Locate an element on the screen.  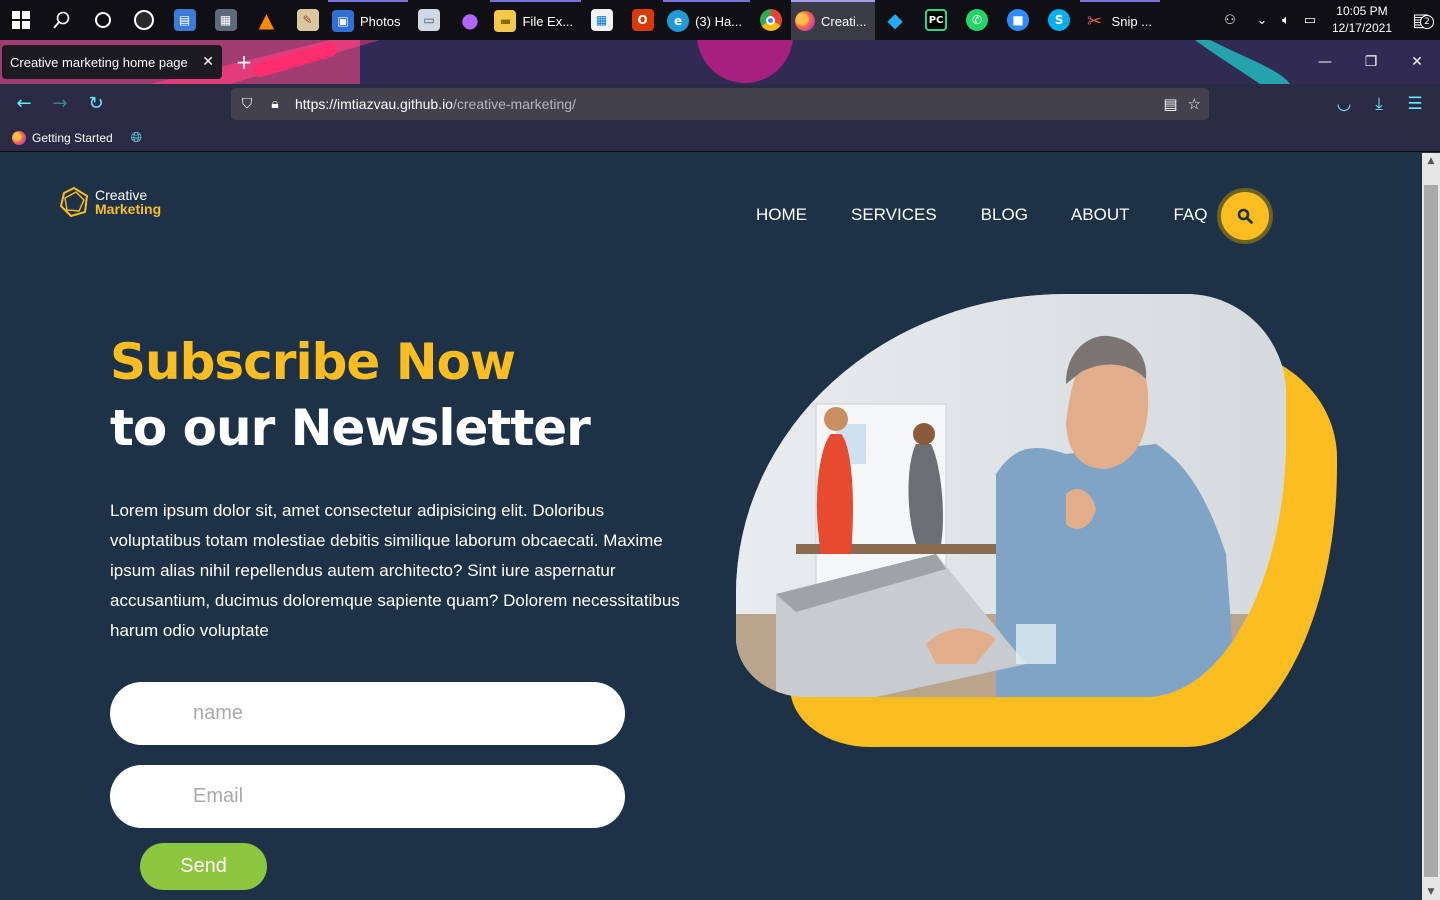
shield-icon: ⛉ is located at coordinates (247, 104).